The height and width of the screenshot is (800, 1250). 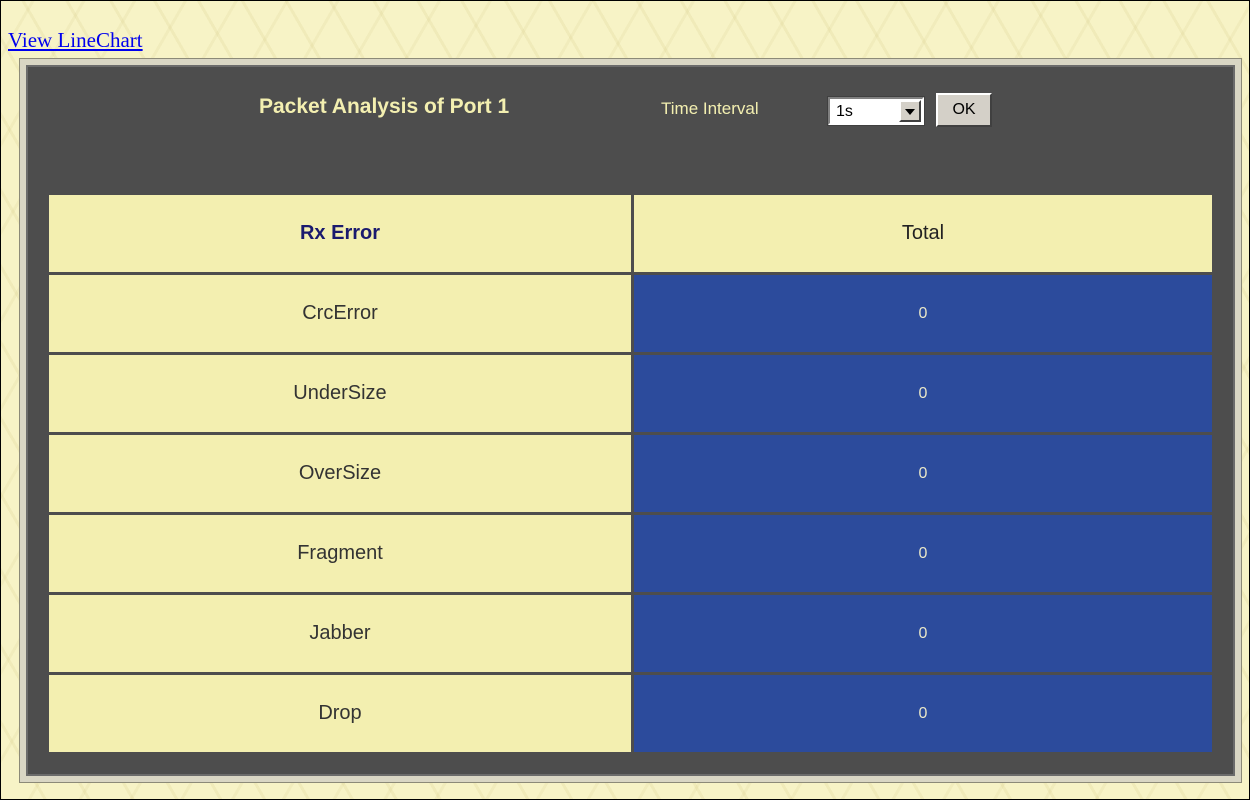 I want to click on time-interval-value: 1s, so click(x=844, y=111).